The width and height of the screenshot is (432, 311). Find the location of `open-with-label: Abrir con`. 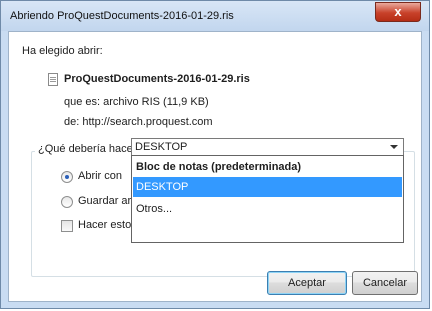

open-with-label: Abrir con is located at coordinates (100, 176).